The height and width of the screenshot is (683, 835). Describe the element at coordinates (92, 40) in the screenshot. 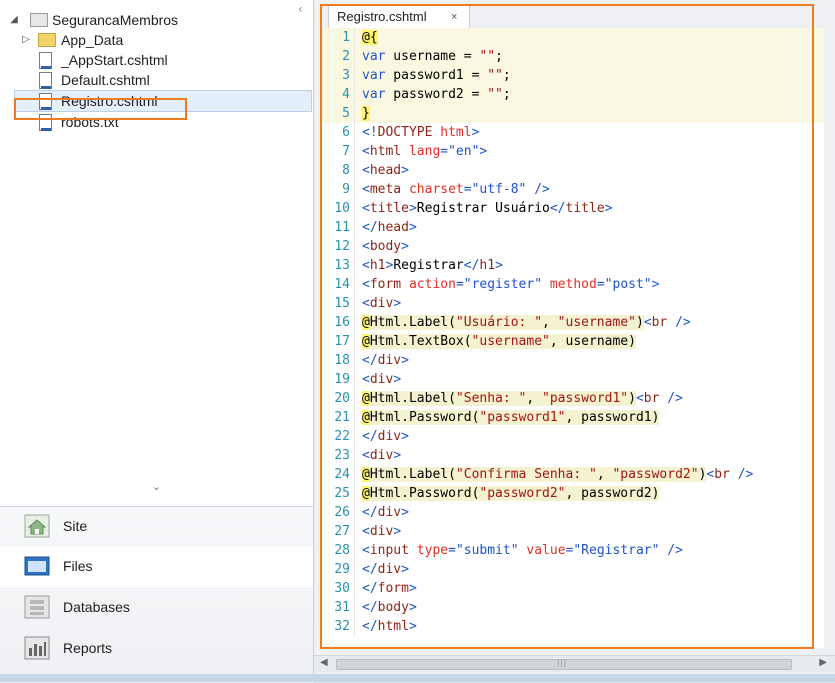

I see `tree-item-label: App_Data` at that location.